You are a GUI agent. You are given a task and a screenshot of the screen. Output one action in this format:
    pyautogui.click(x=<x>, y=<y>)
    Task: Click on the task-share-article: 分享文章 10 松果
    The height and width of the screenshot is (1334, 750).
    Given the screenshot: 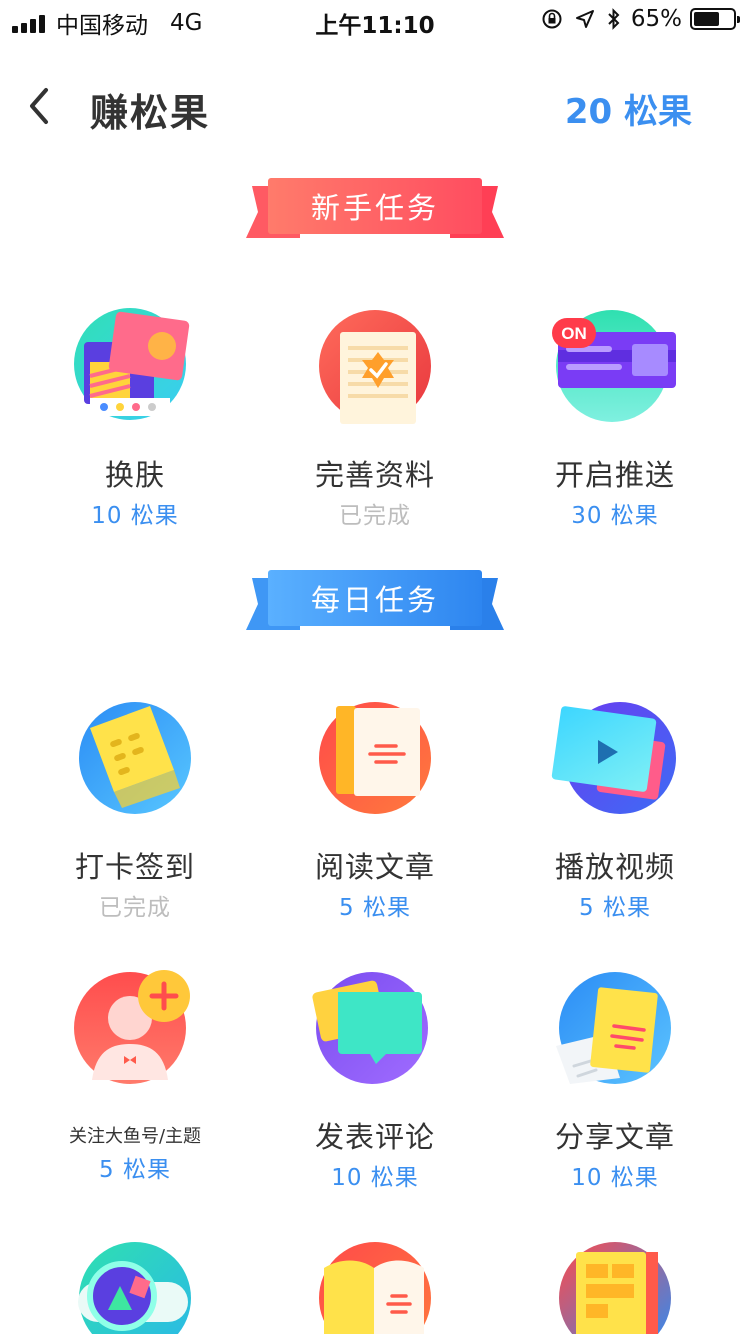 What is the action you would take?
    pyautogui.click(x=615, y=1080)
    